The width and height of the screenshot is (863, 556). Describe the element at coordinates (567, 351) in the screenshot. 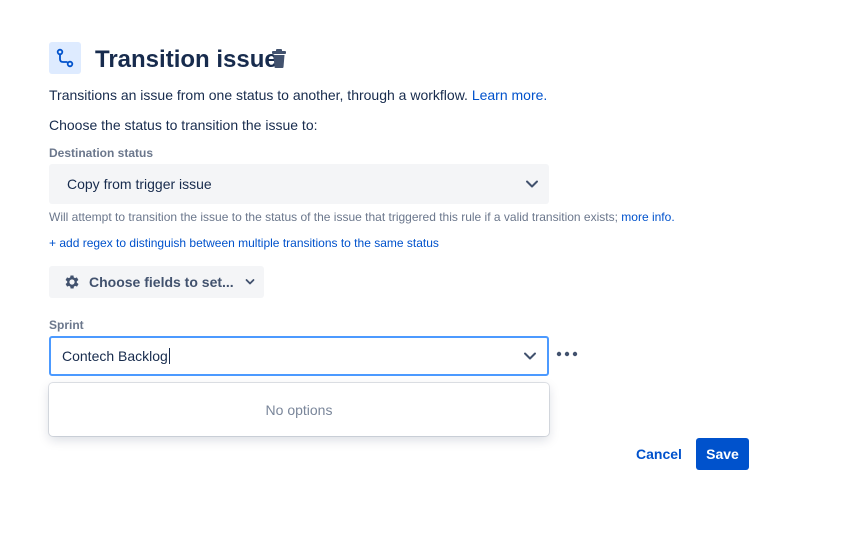

I see `more-options-icon` at that location.